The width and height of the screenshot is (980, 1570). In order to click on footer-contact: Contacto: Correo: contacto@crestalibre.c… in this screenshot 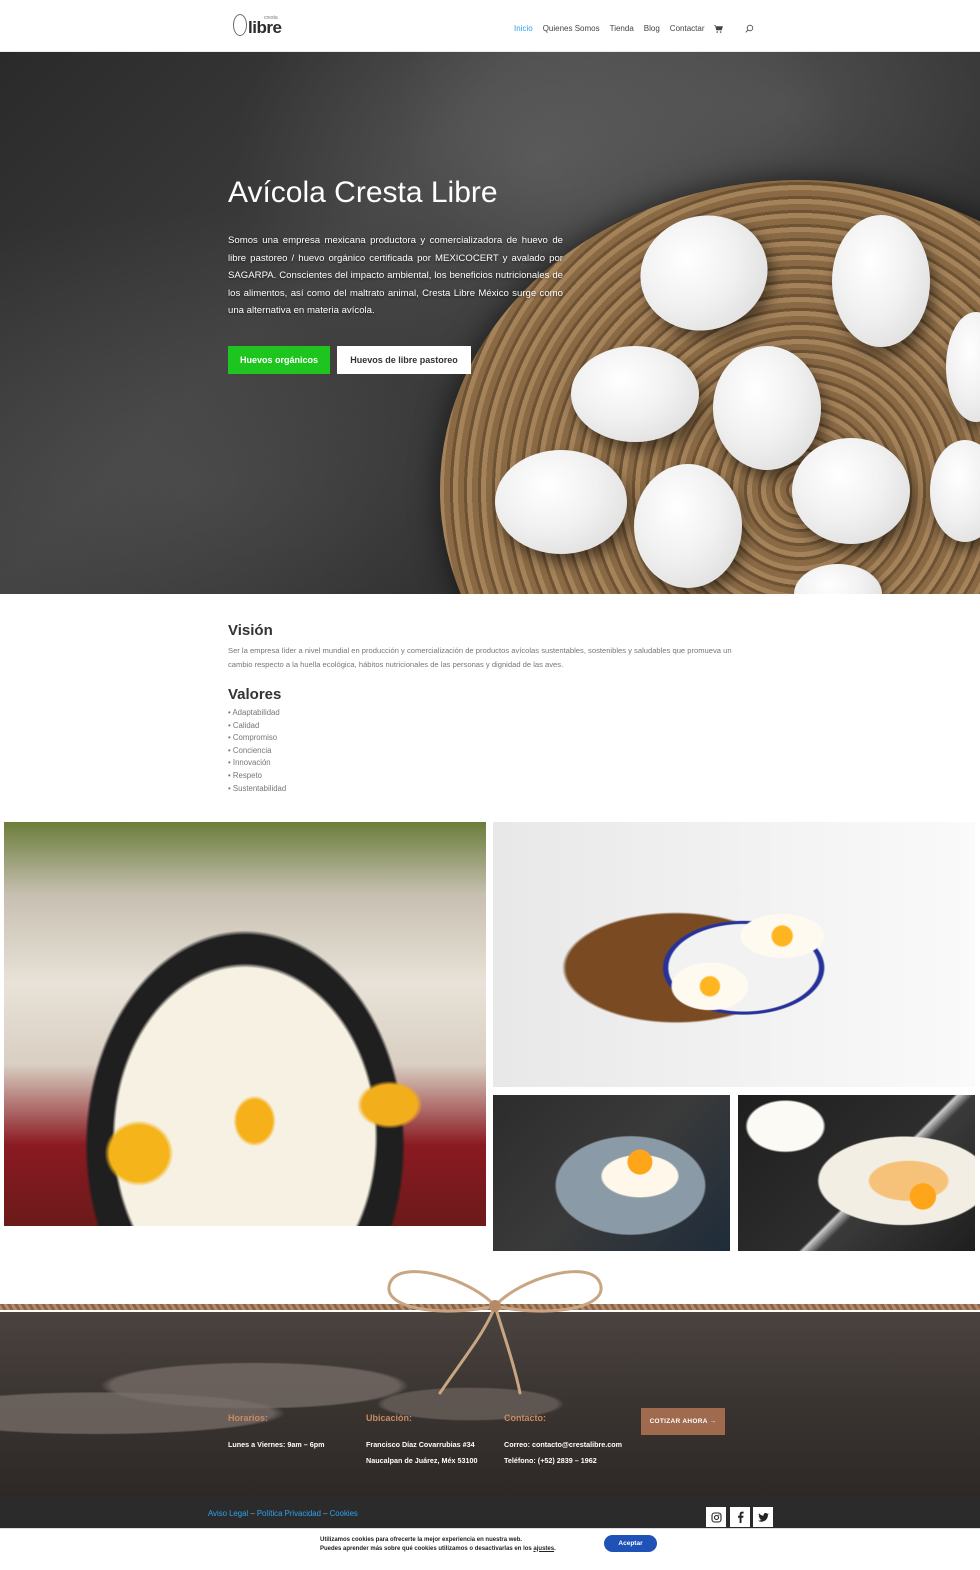, I will do `click(563, 1440)`.